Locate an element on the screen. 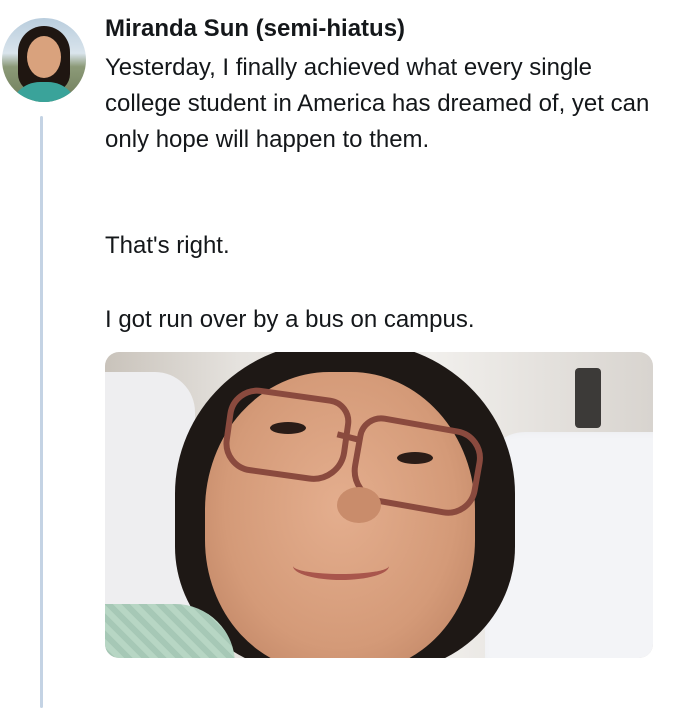 This screenshot has height=728, width=683. photo-smile is located at coordinates (341, 566).